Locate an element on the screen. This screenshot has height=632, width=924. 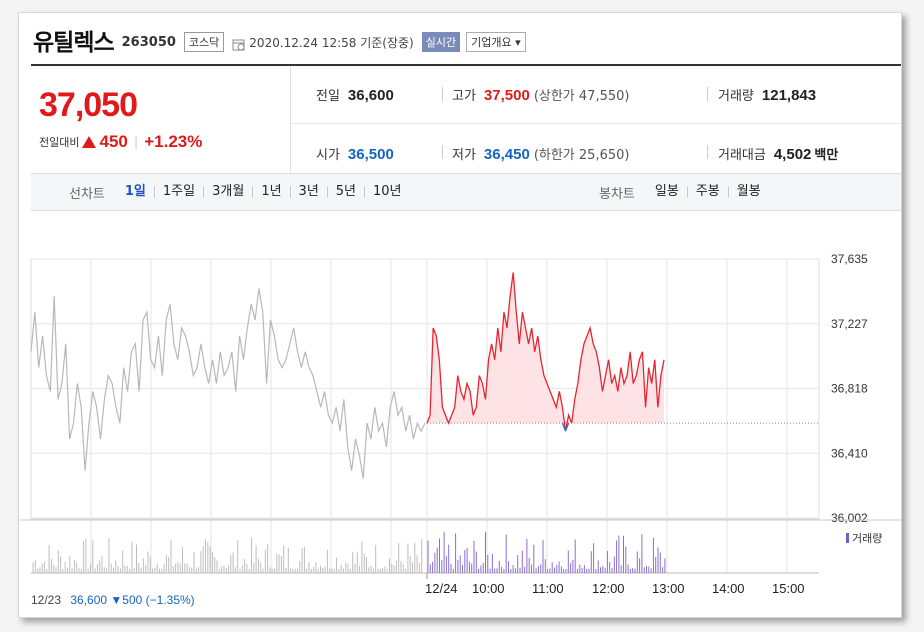
x-tick-label: 14:00 is located at coordinates (728, 588).